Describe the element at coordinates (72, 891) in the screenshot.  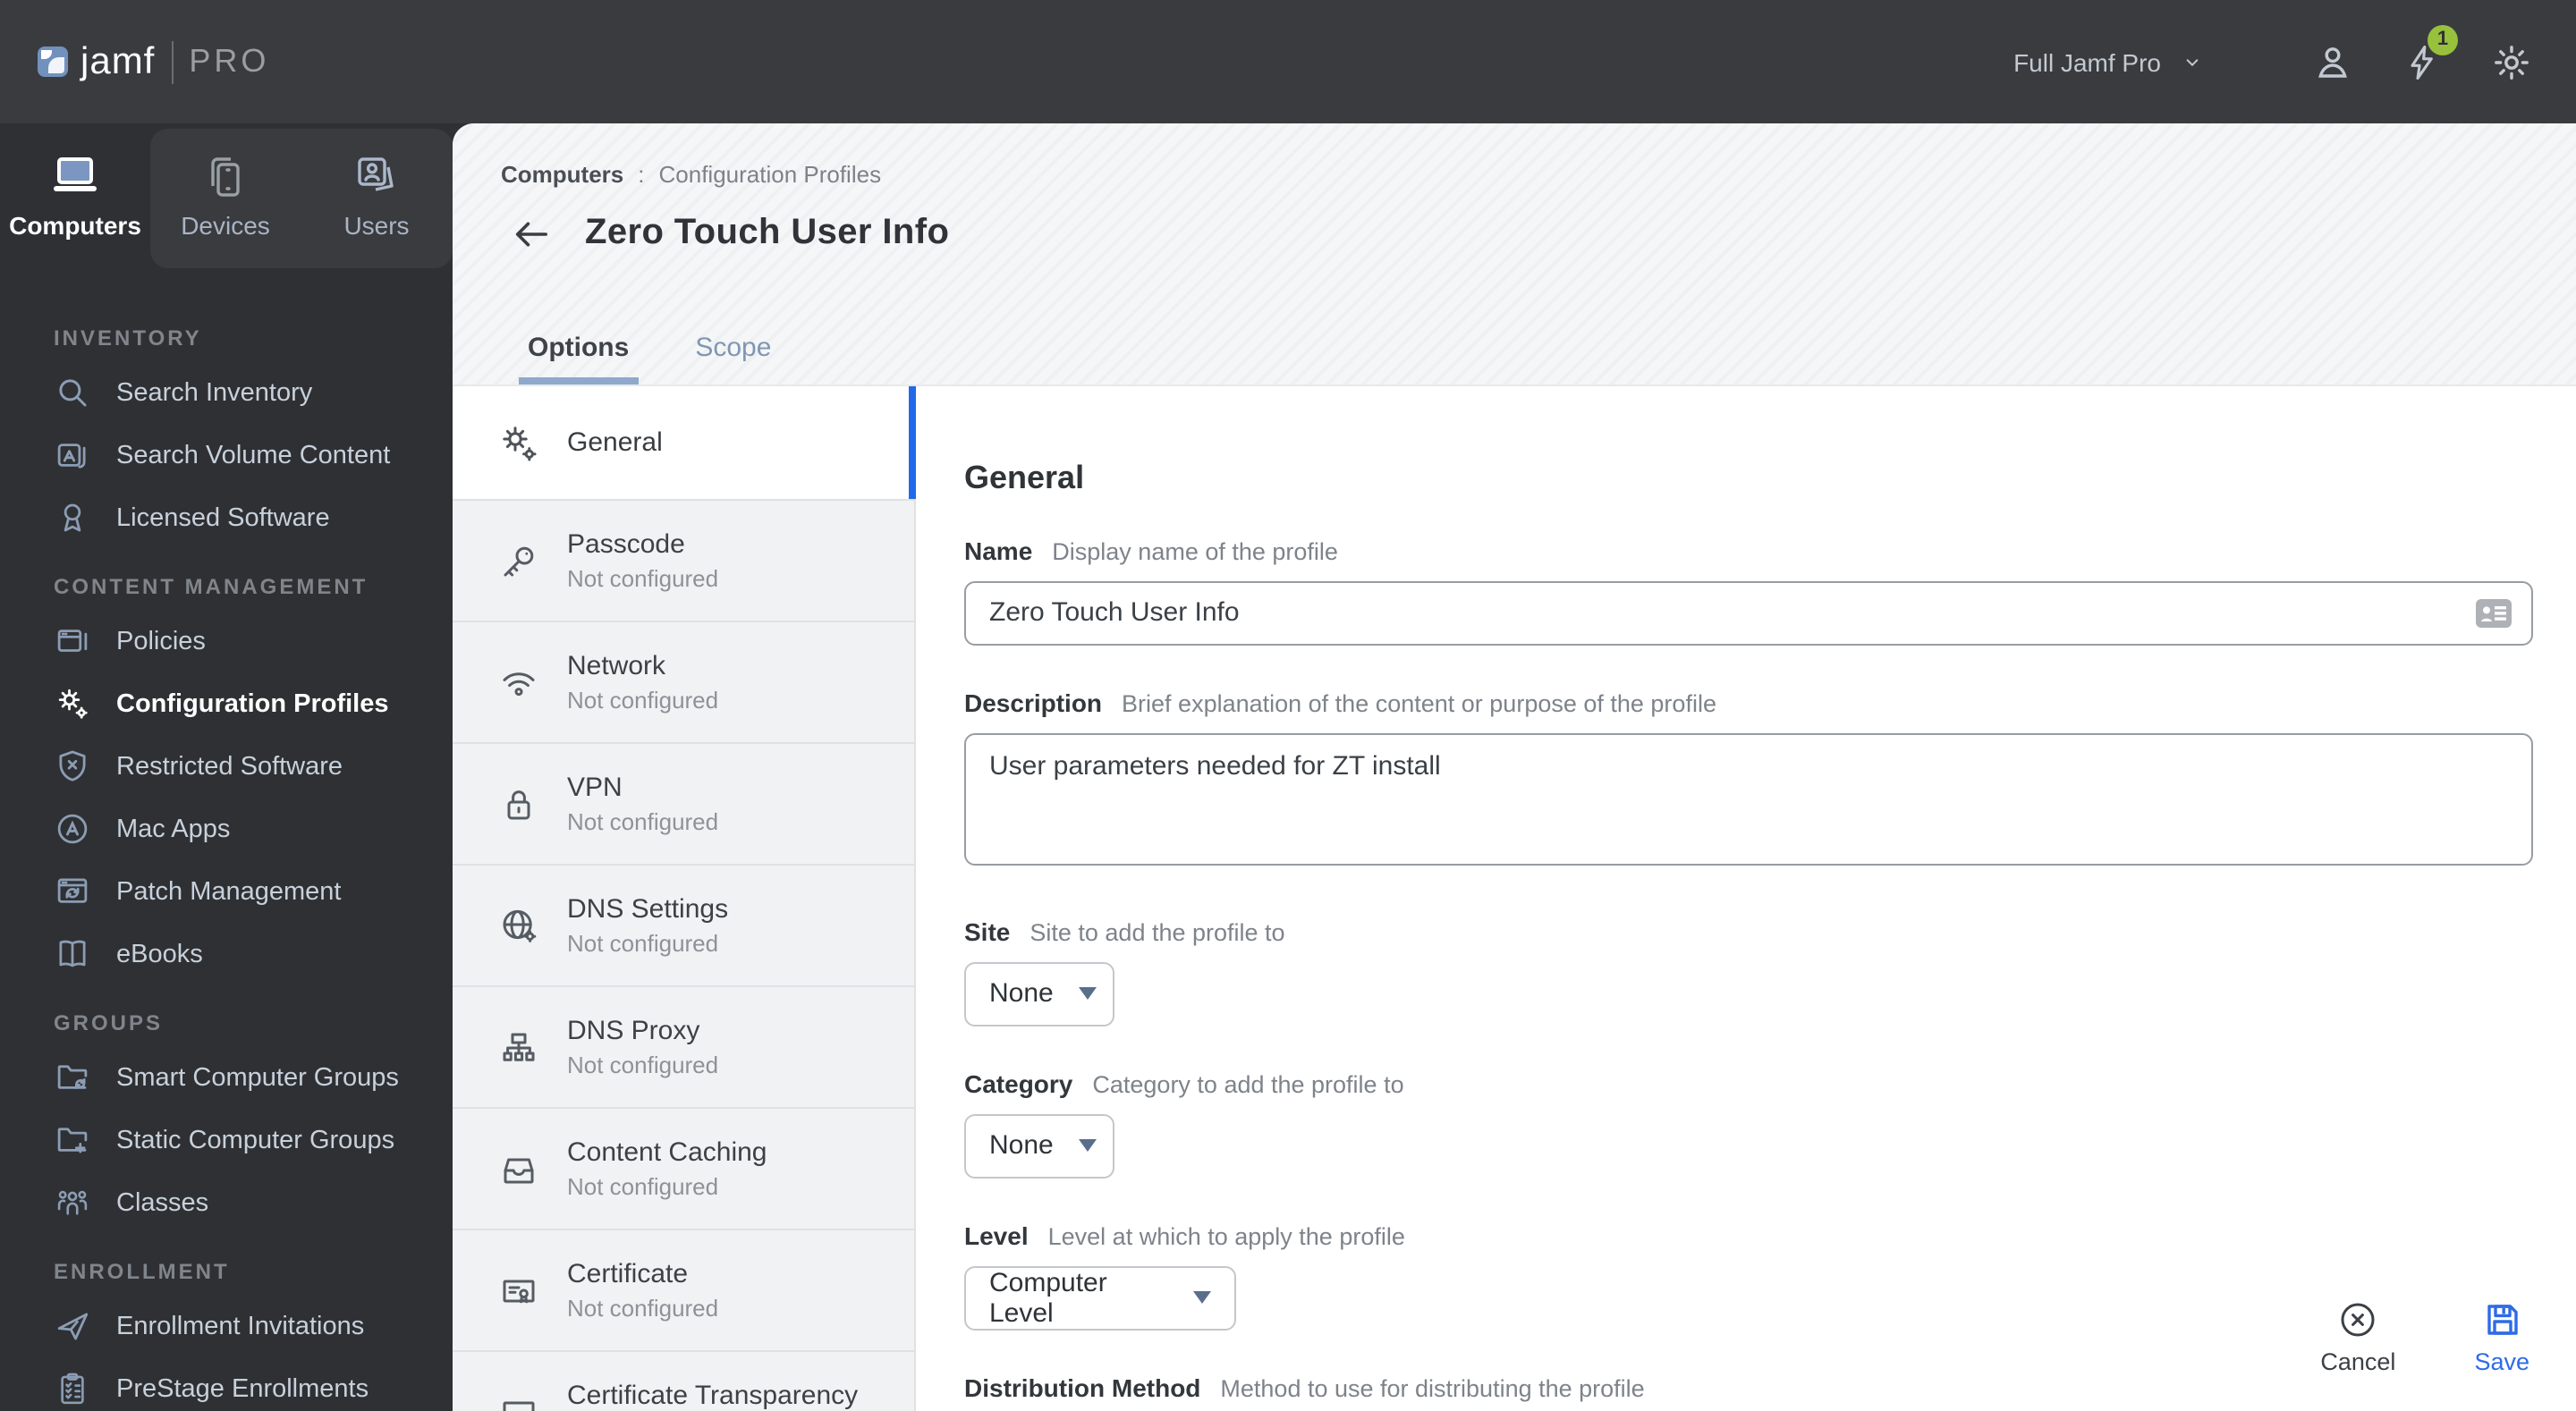
I see `patch-management-icon` at that location.